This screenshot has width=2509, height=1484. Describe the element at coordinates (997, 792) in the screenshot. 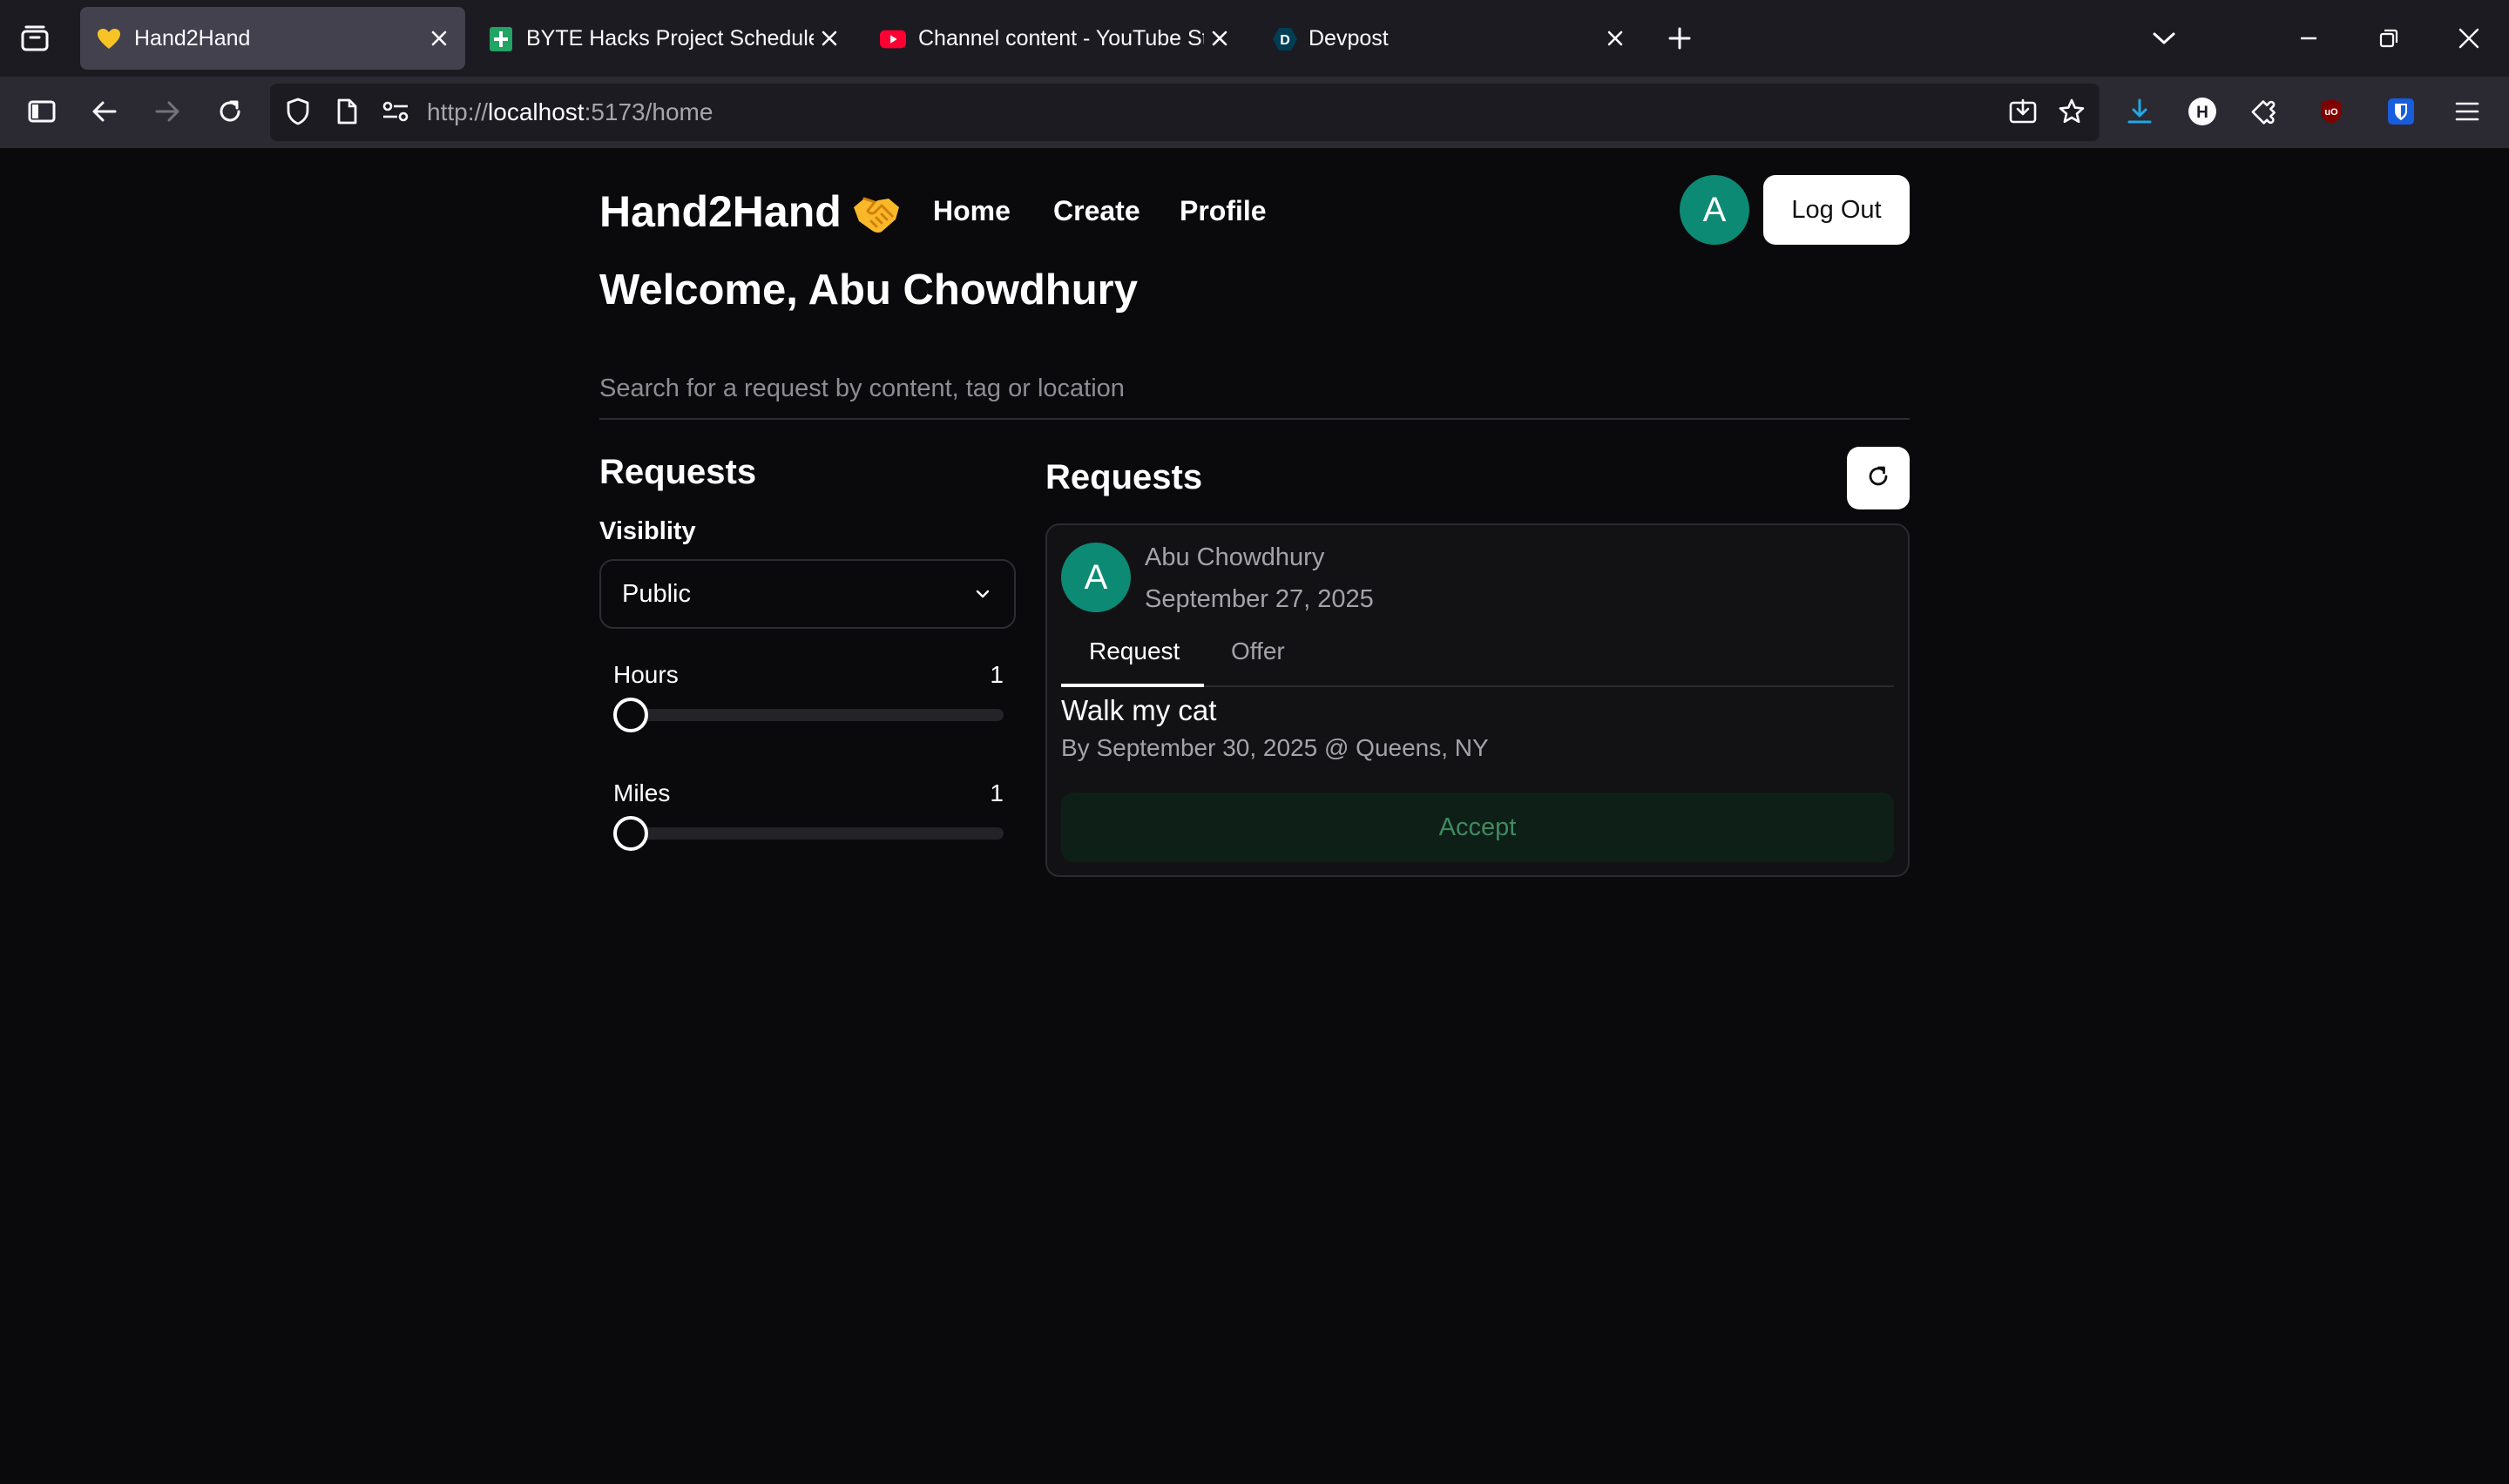

I see `miles-value: 1` at that location.